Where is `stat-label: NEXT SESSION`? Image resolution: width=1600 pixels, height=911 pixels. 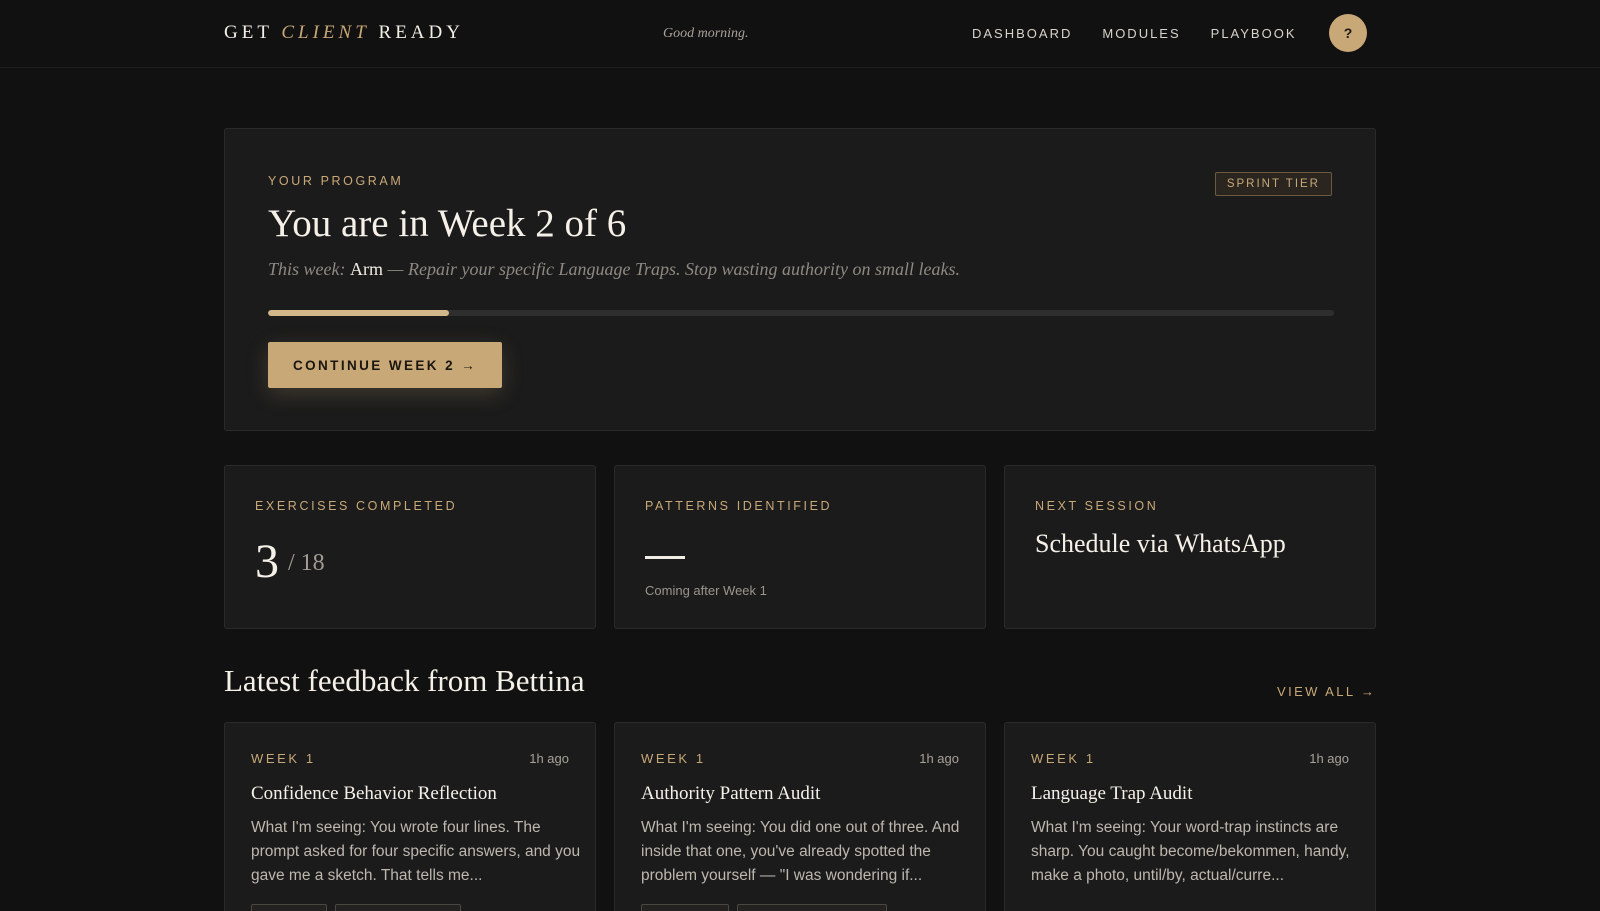 stat-label: NEXT SESSION is located at coordinates (1097, 506).